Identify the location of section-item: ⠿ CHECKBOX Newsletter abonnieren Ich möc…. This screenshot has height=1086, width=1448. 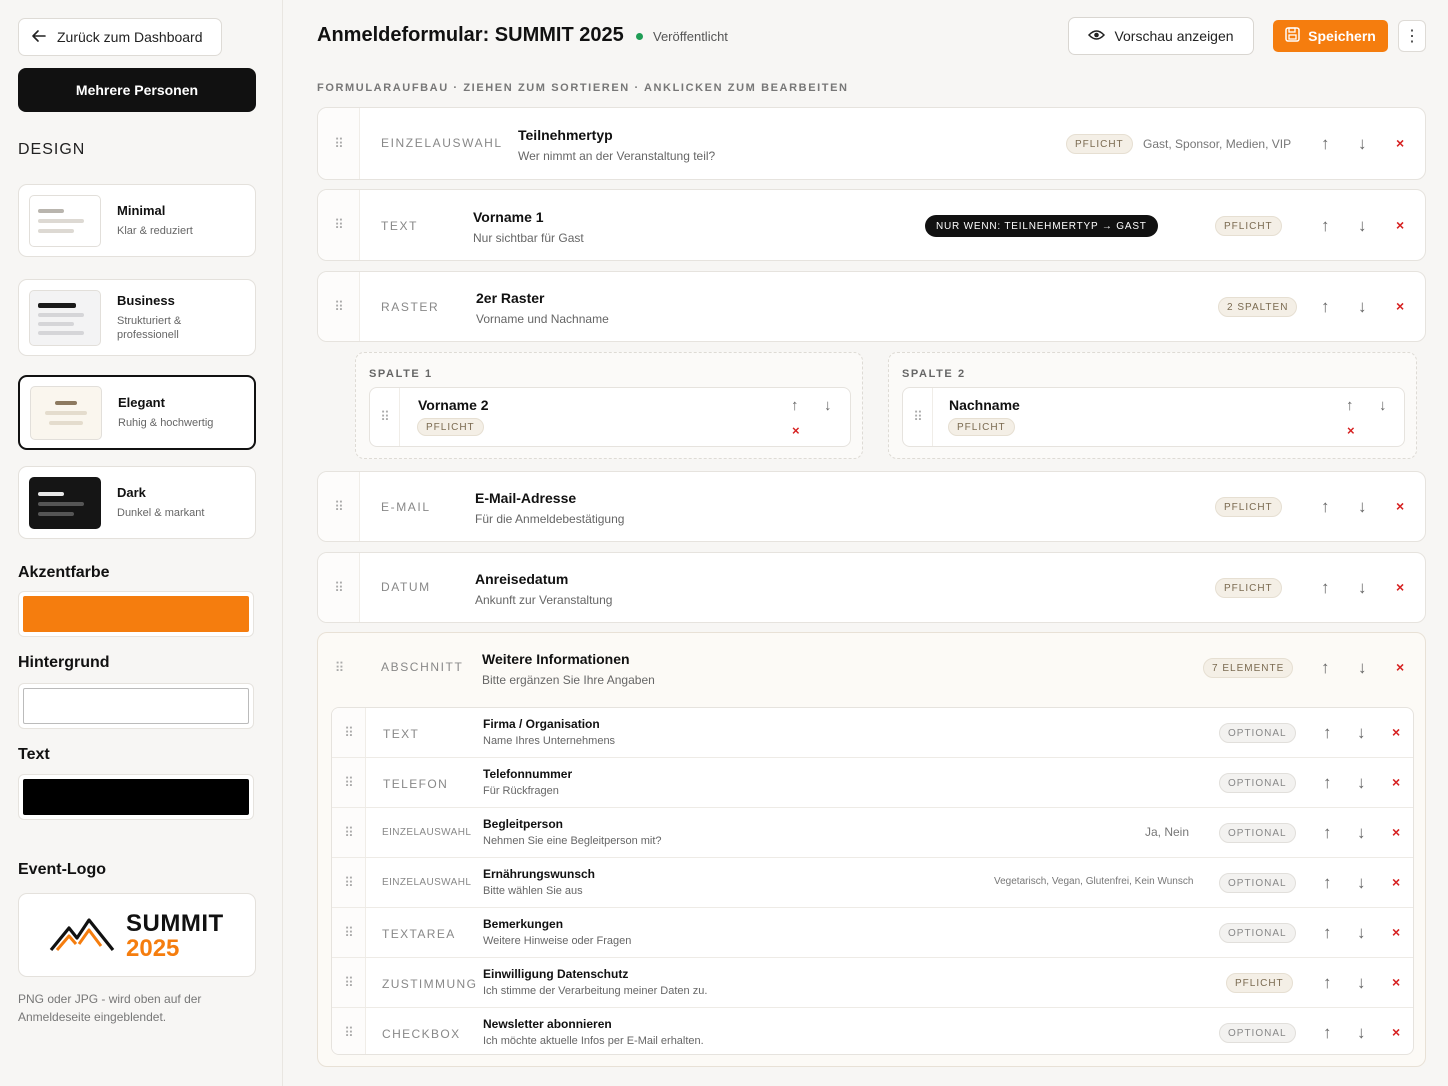
(872, 1031).